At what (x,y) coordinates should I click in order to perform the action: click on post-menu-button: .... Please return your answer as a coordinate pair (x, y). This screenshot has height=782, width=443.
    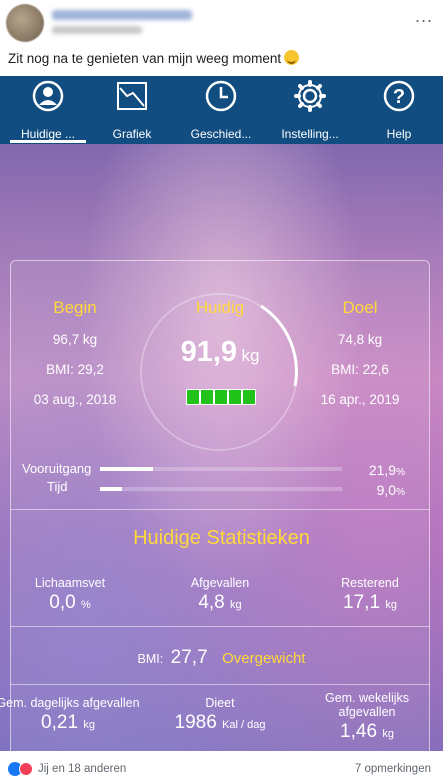
    Looking at the image, I should click on (424, 16).